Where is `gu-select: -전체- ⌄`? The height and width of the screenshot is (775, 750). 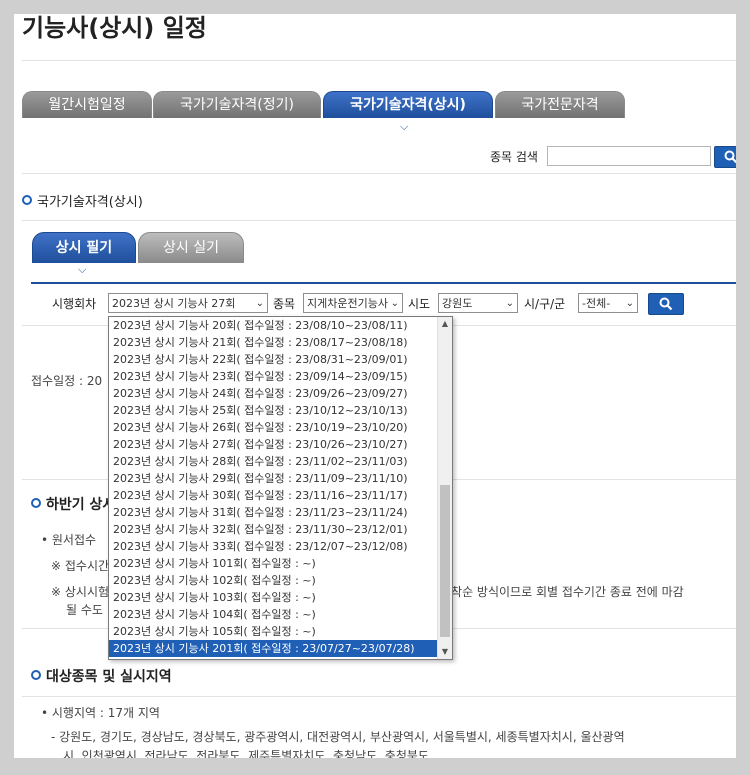 gu-select: -전체- ⌄ is located at coordinates (608, 303).